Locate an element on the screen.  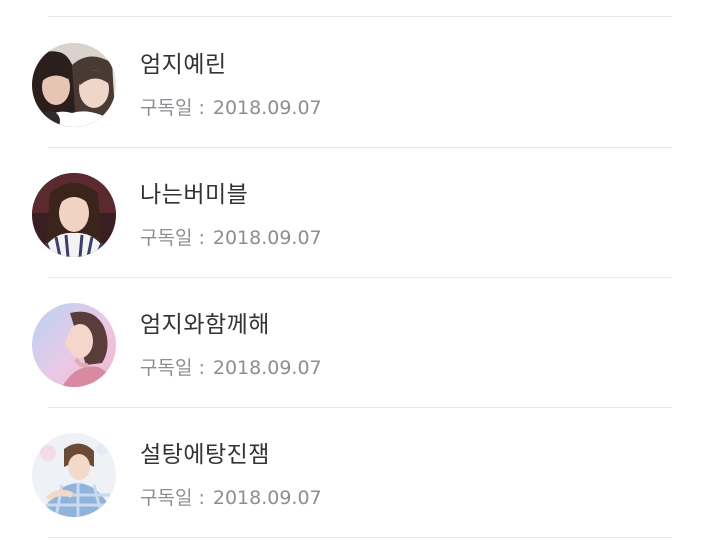
avatar-photo-girl-striped-shirt is located at coordinates (74, 215).